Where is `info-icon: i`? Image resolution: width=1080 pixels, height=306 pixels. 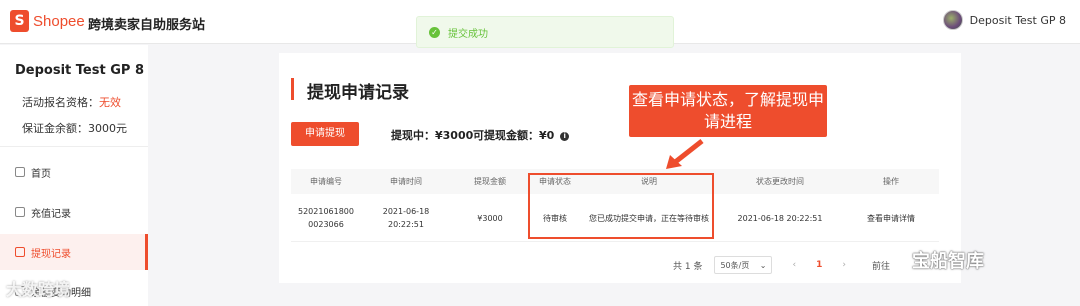
info-icon: i is located at coordinates (565, 136).